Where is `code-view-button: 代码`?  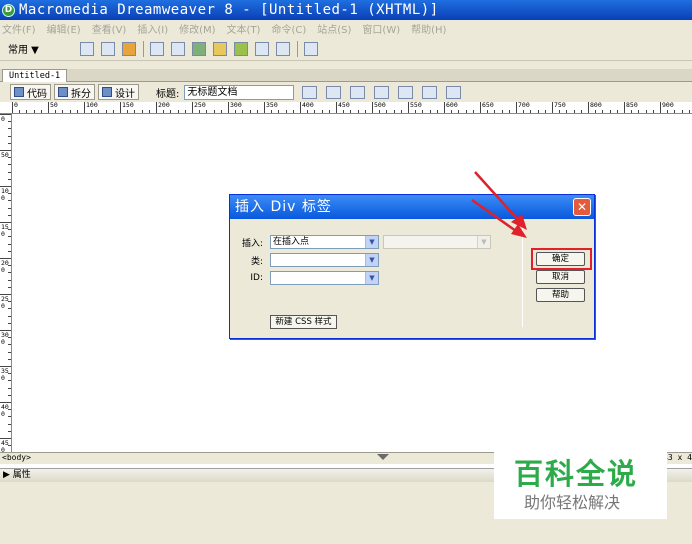
code-view-button: 代码 is located at coordinates (30, 92).